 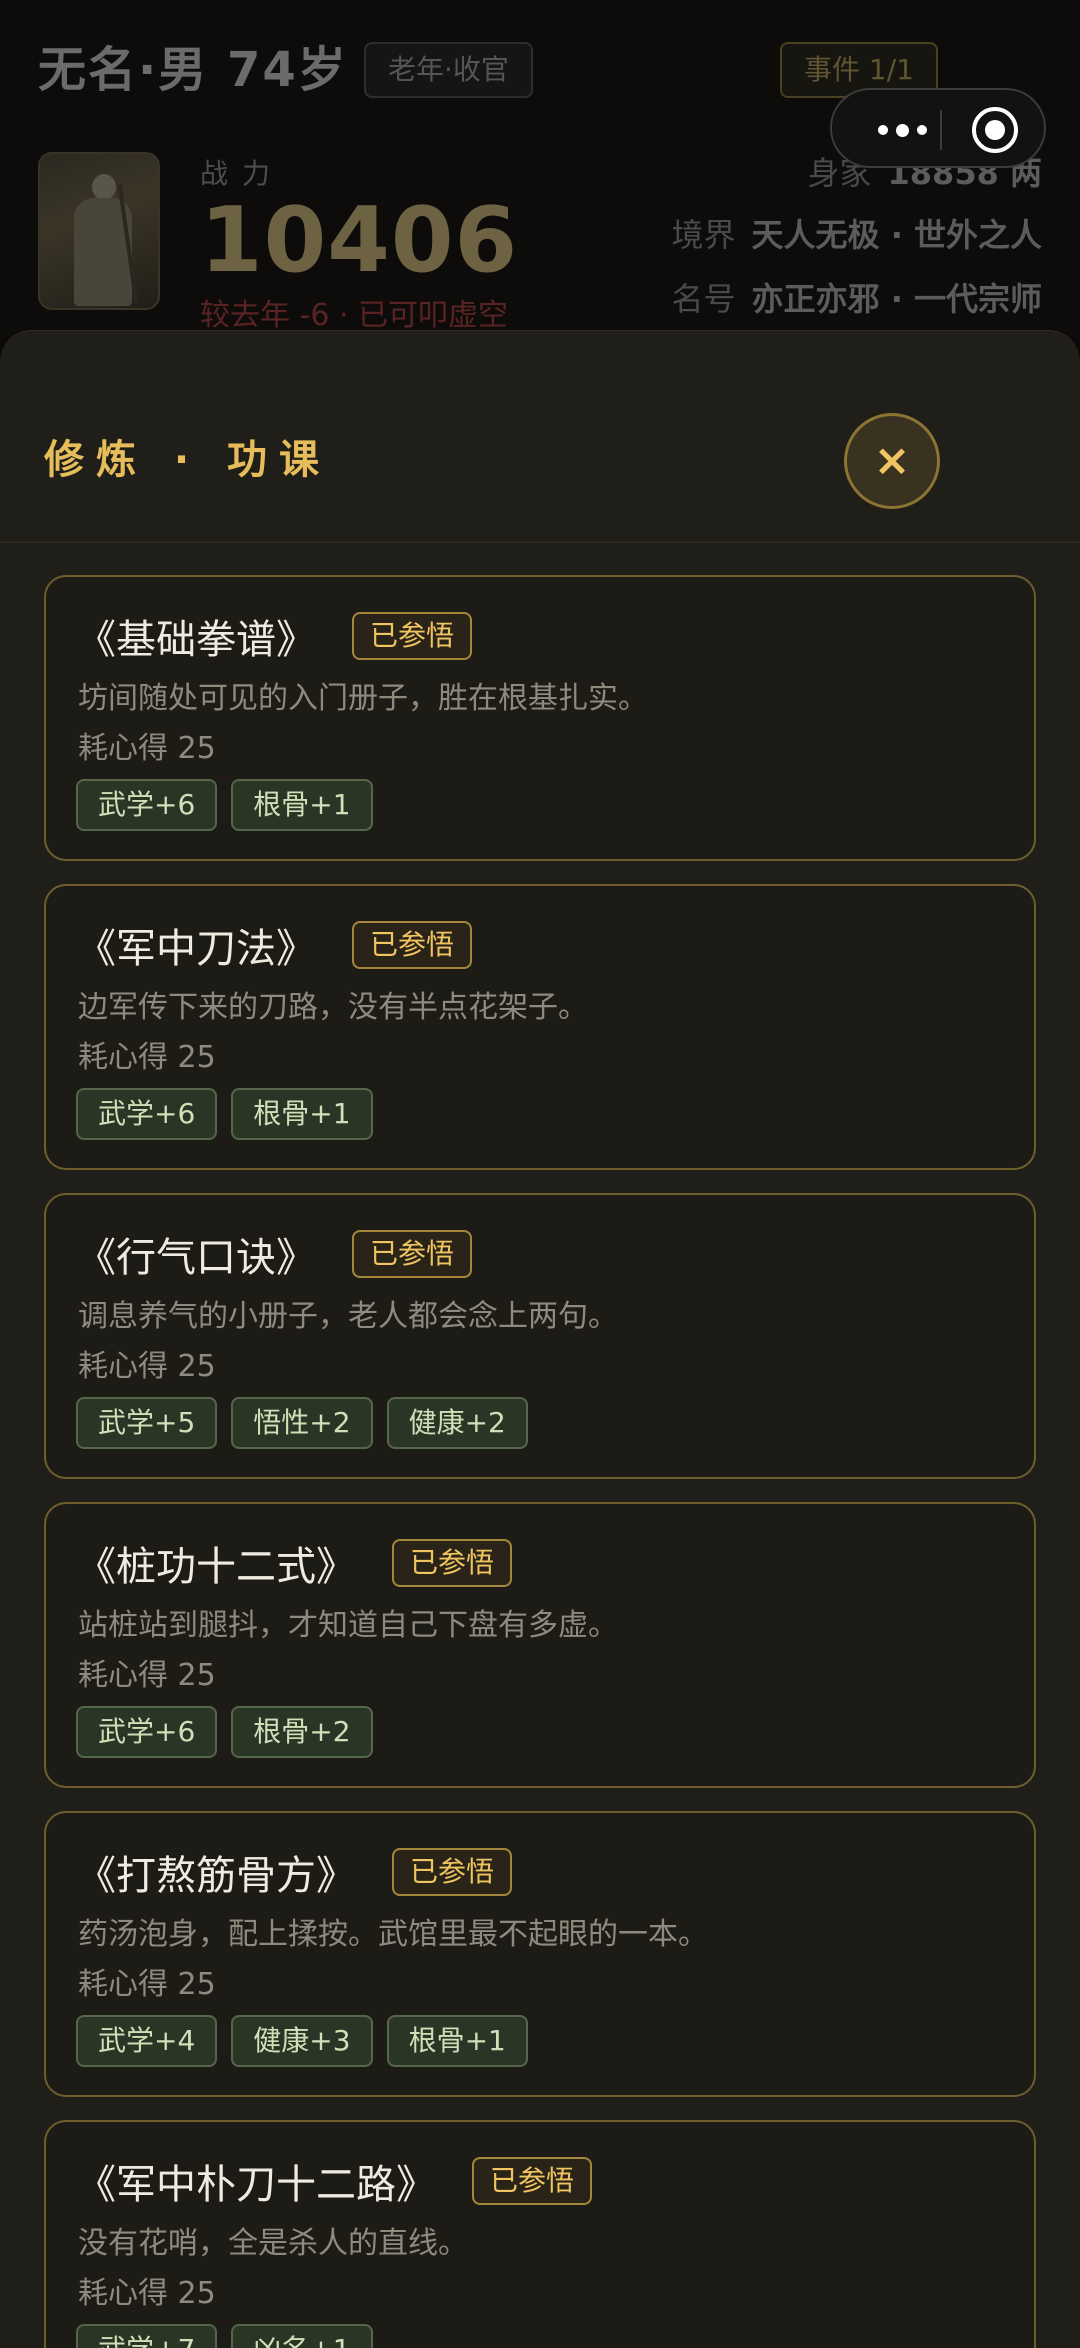 I want to click on miniprogram-capsule, so click(x=938, y=128).